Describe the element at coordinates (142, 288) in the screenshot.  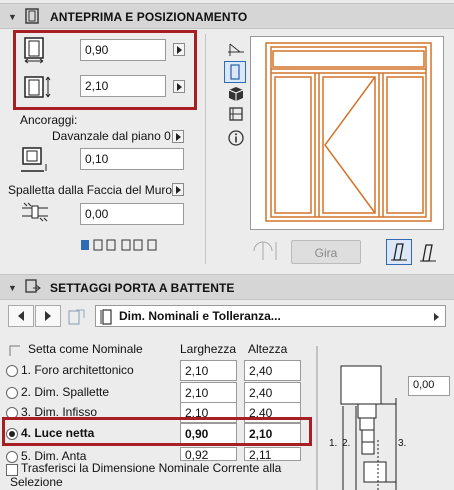
I see `section-title: SETTAGGI PORTA A BATTENTE` at that location.